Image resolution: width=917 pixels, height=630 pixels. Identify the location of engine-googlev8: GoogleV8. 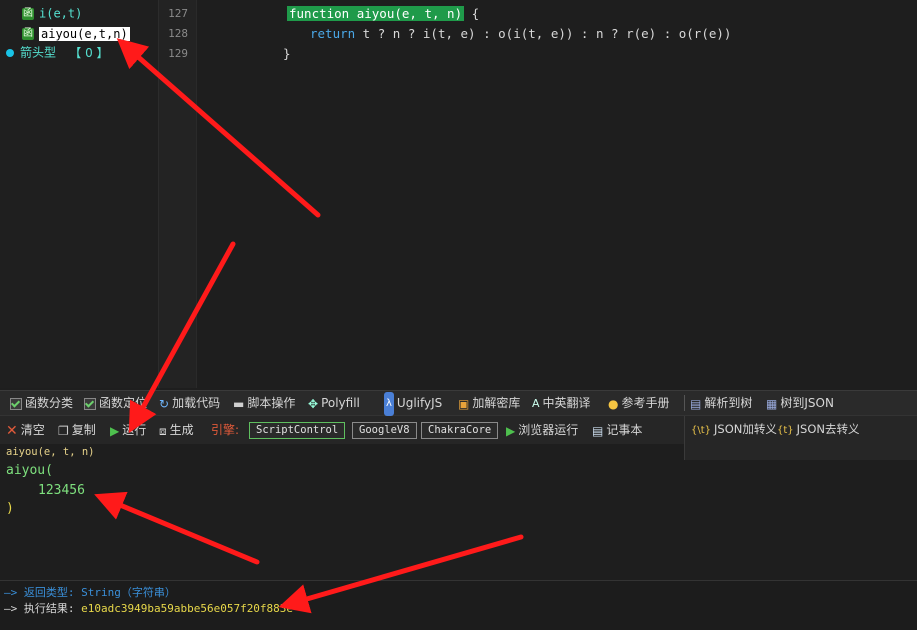
(384, 430).